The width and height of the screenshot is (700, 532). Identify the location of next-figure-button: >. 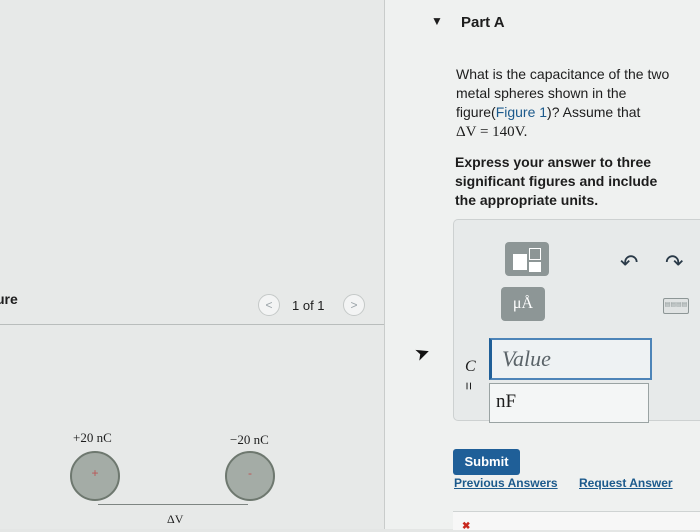
(354, 305).